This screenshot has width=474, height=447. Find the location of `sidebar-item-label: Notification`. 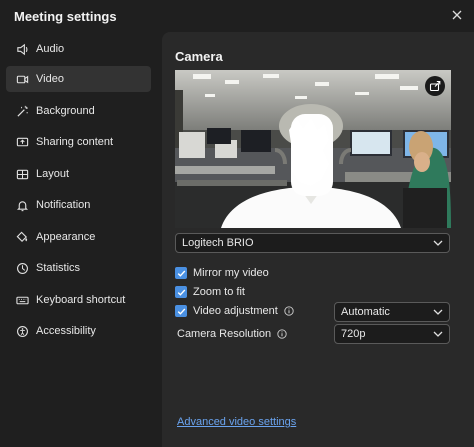

sidebar-item-label: Notification is located at coordinates (63, 205).